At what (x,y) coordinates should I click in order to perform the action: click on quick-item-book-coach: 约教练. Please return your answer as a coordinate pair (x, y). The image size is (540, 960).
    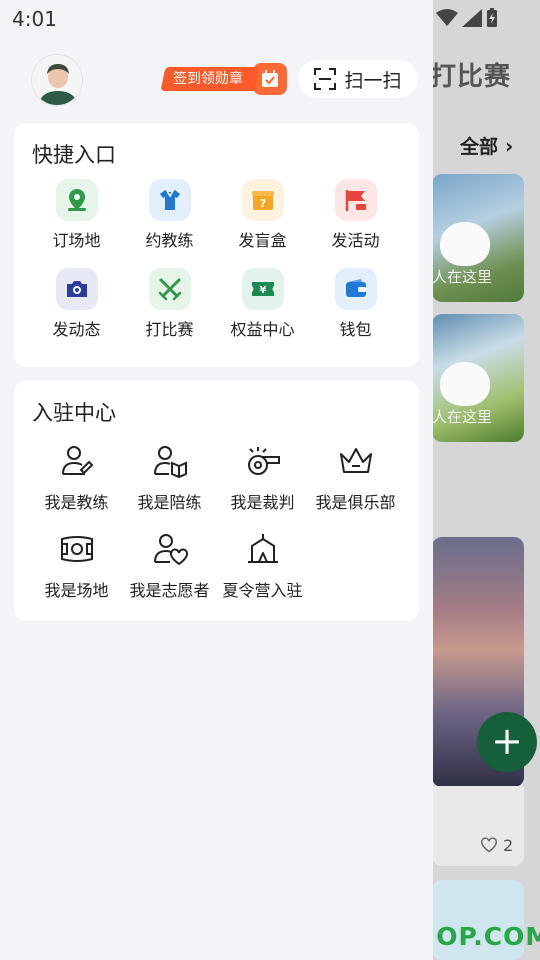
    Looking at the image, I should click on (169, 223).